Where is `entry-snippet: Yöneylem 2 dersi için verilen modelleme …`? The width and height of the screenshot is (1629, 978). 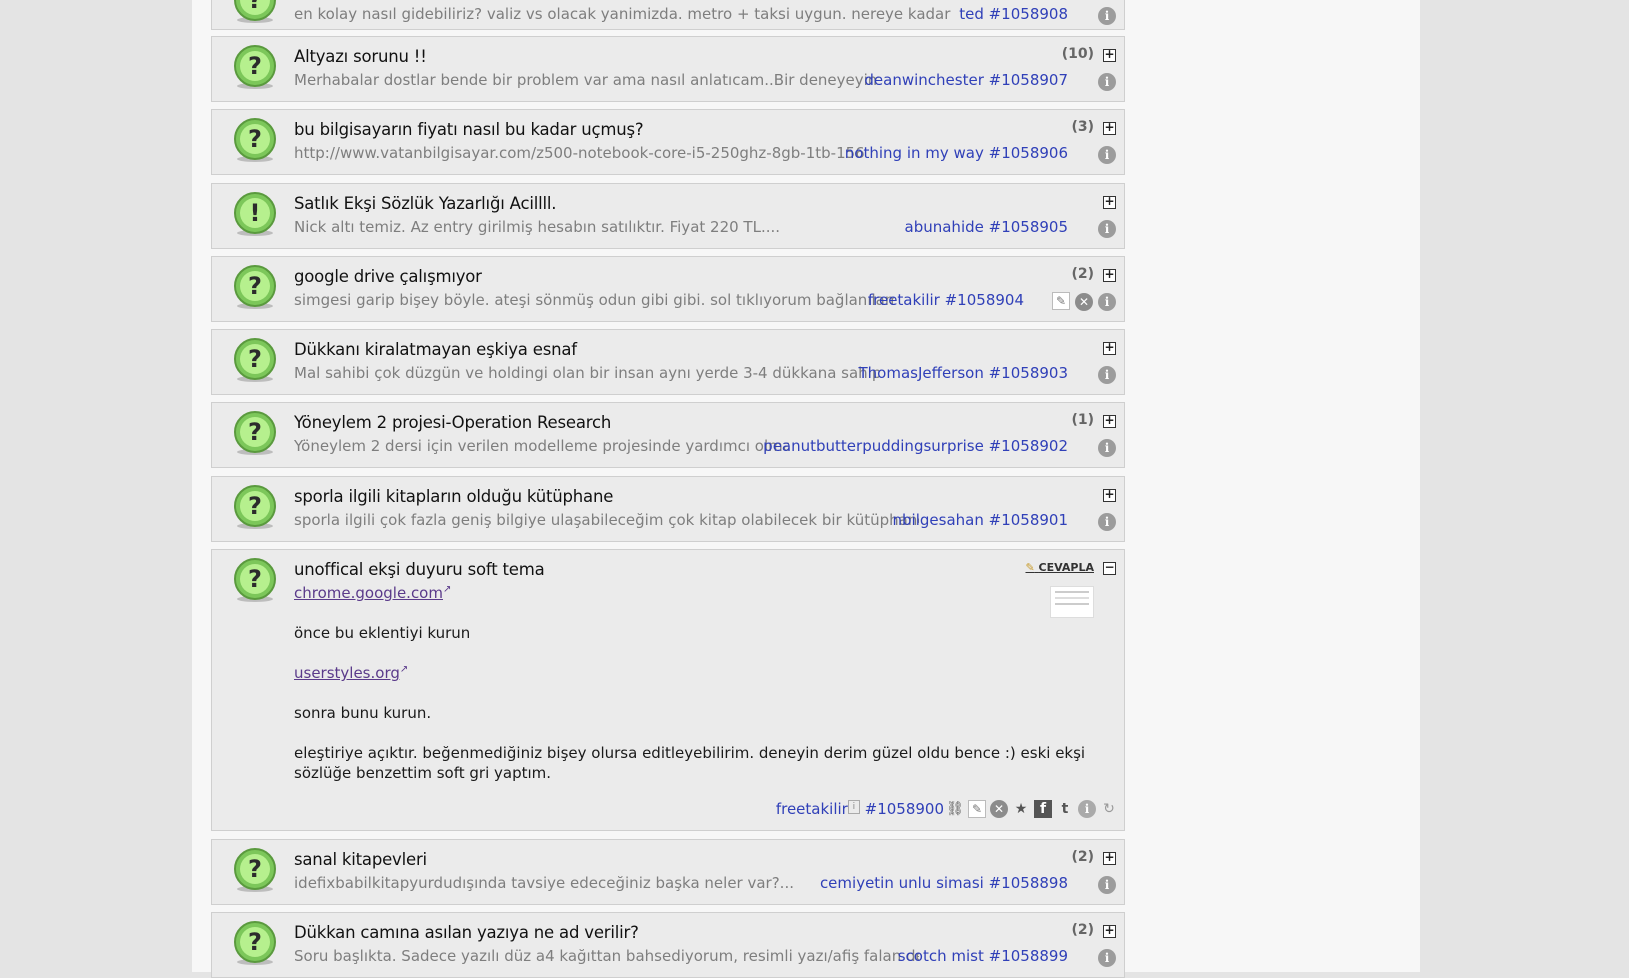 entry-snippet: Yöneylem 2 dersi için verilen modelleme … is located at coordinates (541, 446).